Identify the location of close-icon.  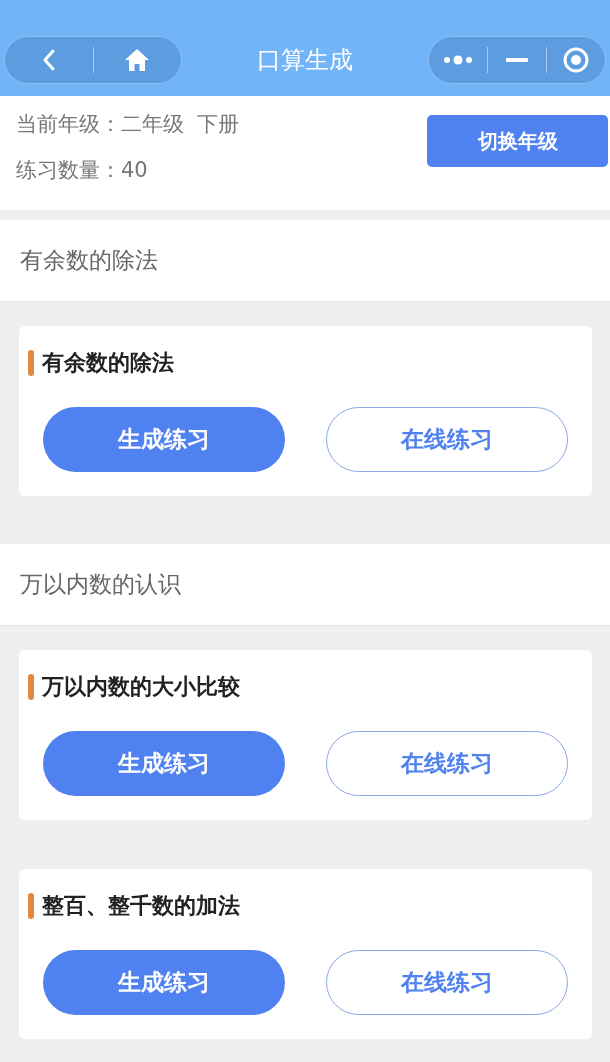
(576, 60).